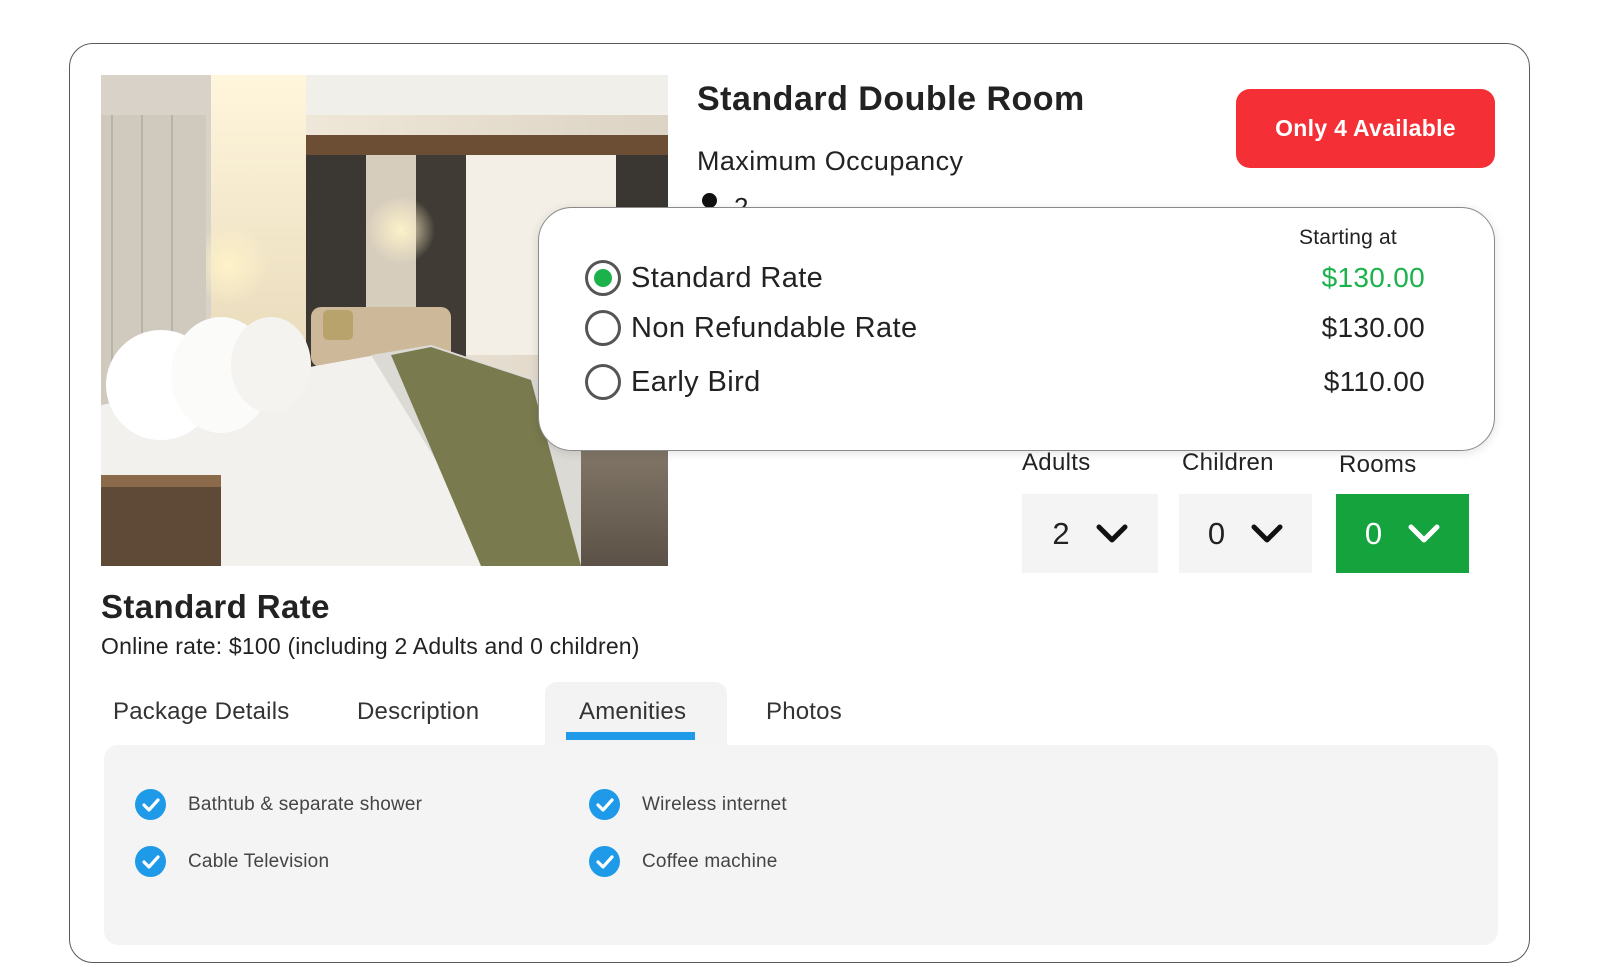 The image size is (1600, 963). Describe the element at coordinates (727, 277) in the screenshot. I see `rate-option-name: Standard Rate` at that location.